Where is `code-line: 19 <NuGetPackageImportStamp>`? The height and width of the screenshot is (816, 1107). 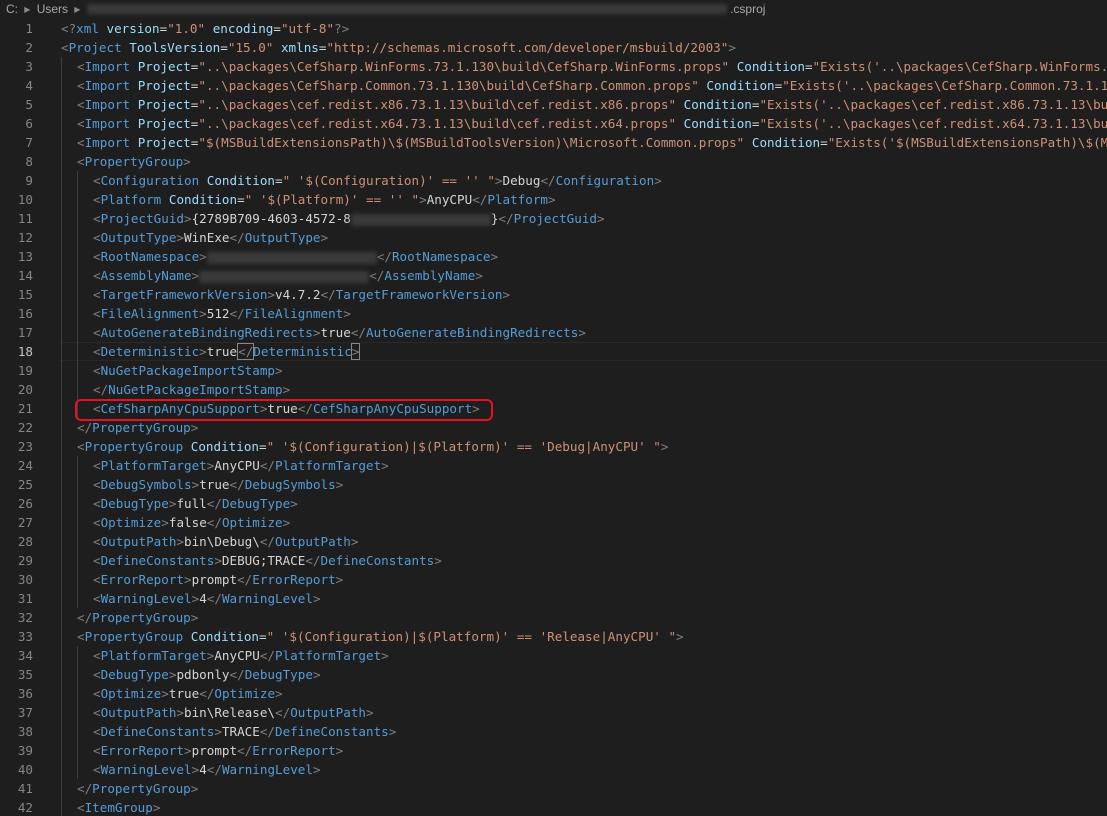
code-line: 19 <NuGetPackageImportStamp> is located at coordinates (553, 370).